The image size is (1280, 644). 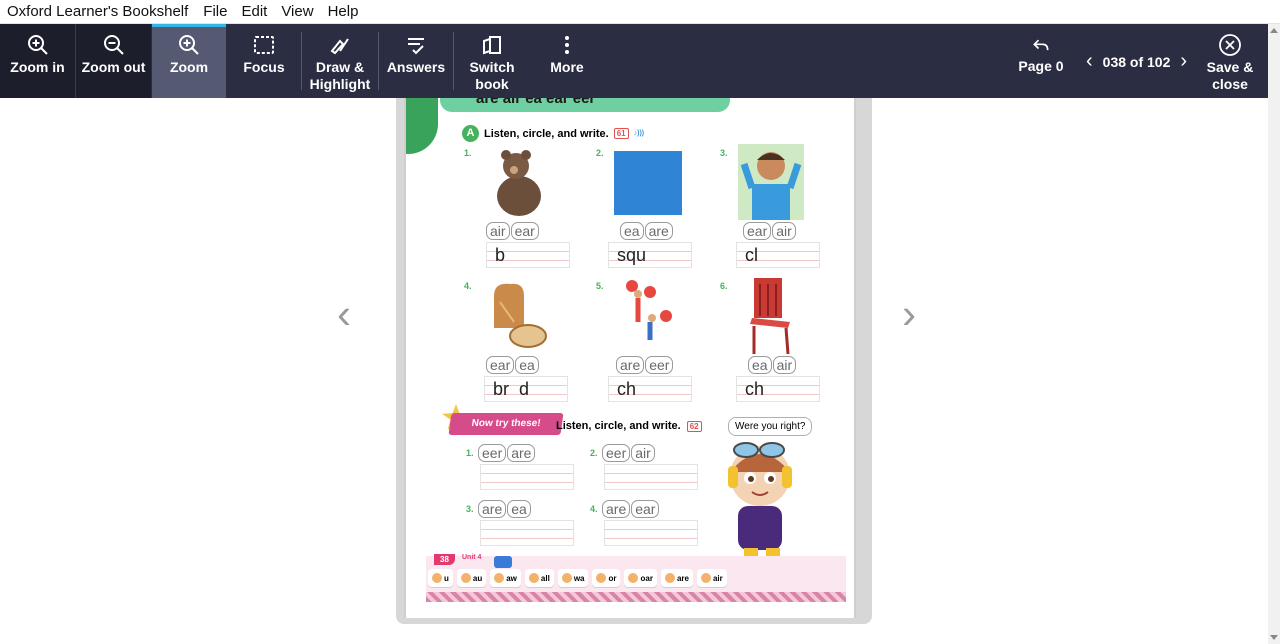 What do you see at coordinates (778, 255) in the screenshot?
I see `write-line: cl` at bounding box center [778, 255].